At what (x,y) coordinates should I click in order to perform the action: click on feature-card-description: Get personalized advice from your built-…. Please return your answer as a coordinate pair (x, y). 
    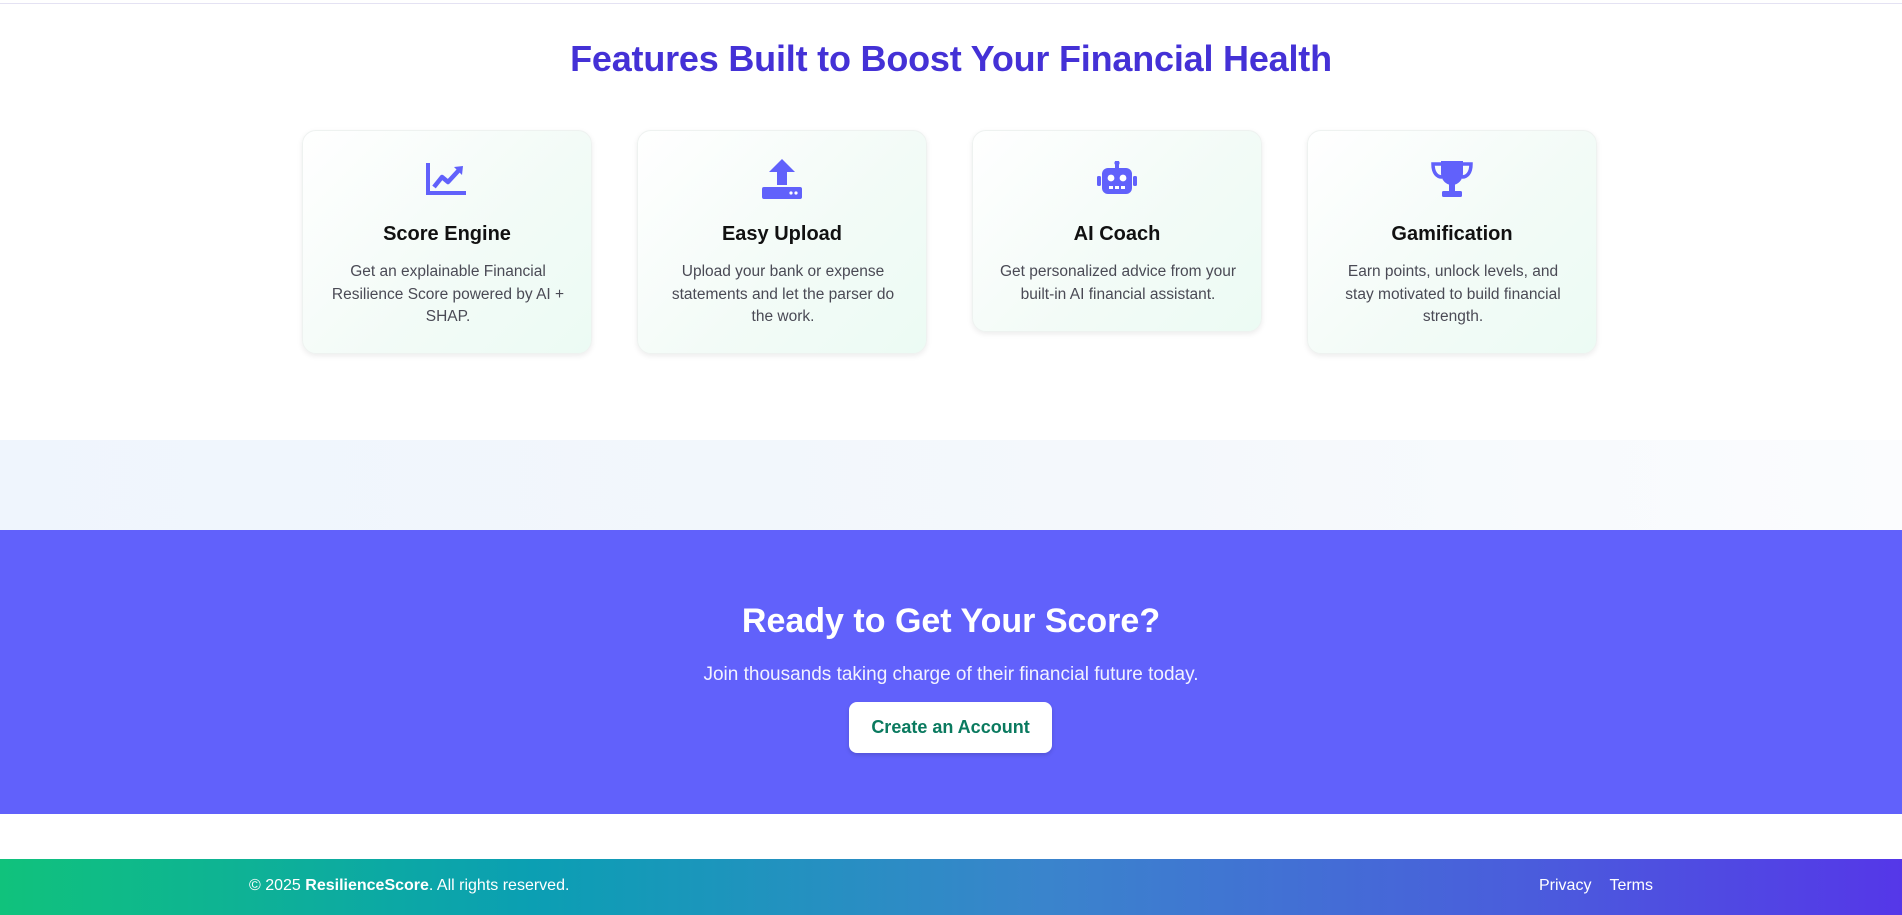
    Looking at the image, I should click on (1118, 283).